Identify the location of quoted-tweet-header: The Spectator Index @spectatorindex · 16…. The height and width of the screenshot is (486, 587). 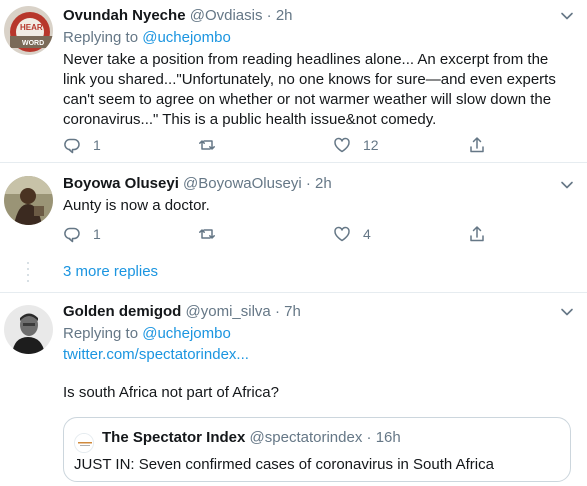
(251, 438).